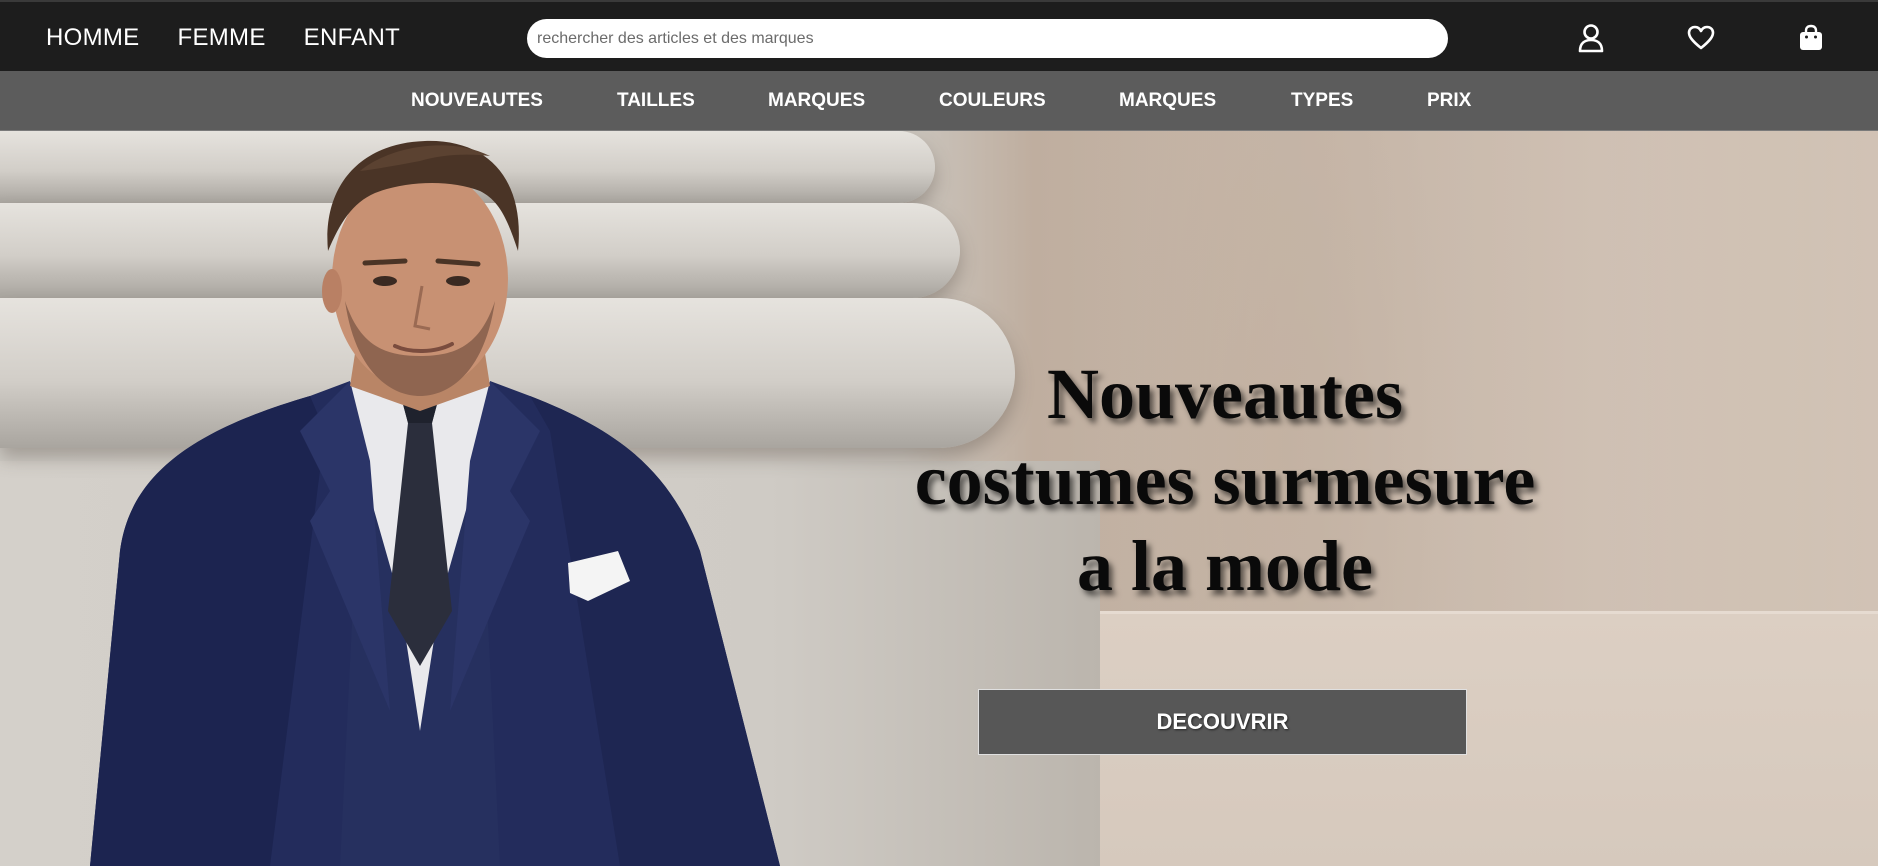  Describe the element at coordinates (816, 101) in the screenshot. I see `category-marques: MARQUES` at that location.